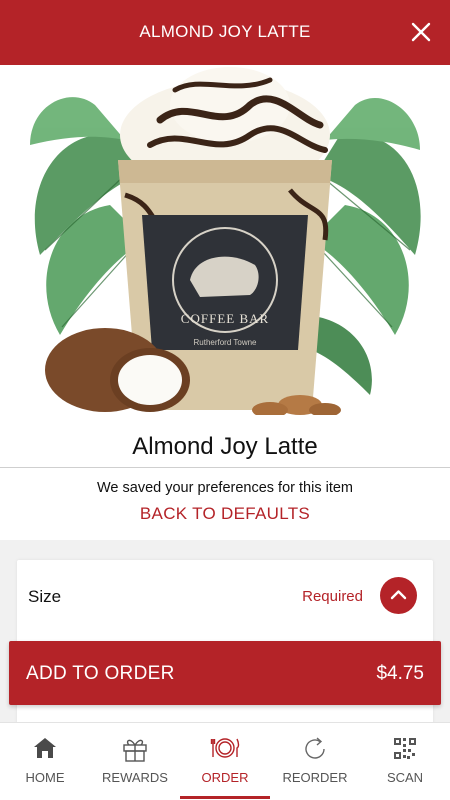  What do you see at coordinates (45, 777) in the screenshot?
I see `tab-label: HOME` at bounding box center [45, 777].